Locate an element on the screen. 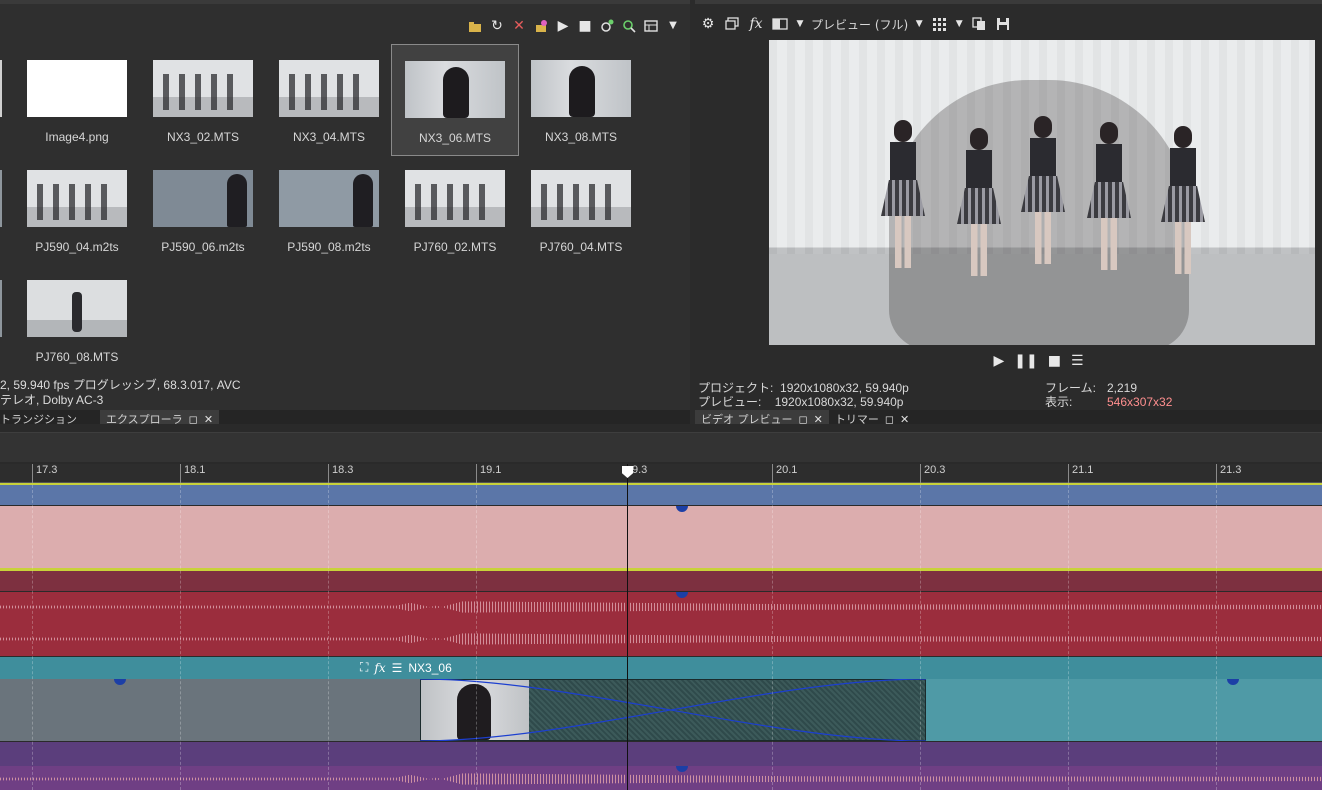 The width and height of the screenshot is (1322, 790). ruler-tick: 20.3 is located at coordinates (932, 473).